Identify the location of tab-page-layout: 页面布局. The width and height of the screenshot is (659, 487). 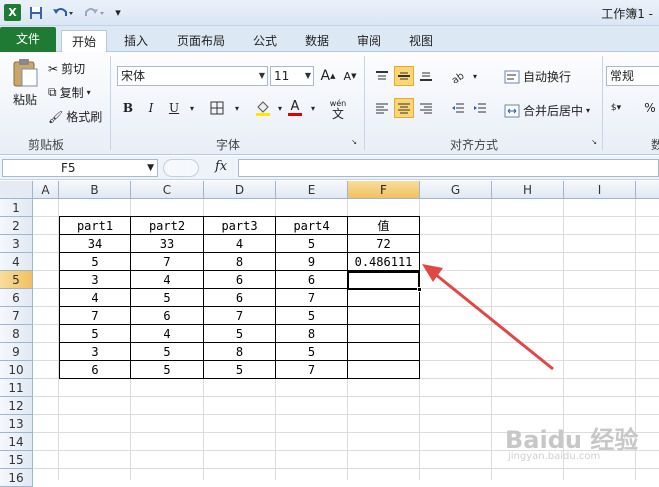
(201, 41).